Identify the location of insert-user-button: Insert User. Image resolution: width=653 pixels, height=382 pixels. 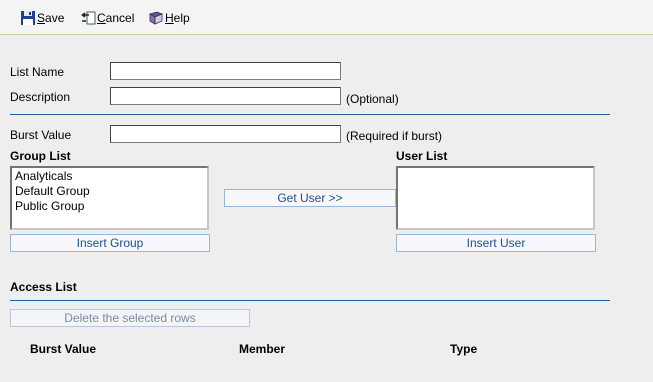
(496, 243).